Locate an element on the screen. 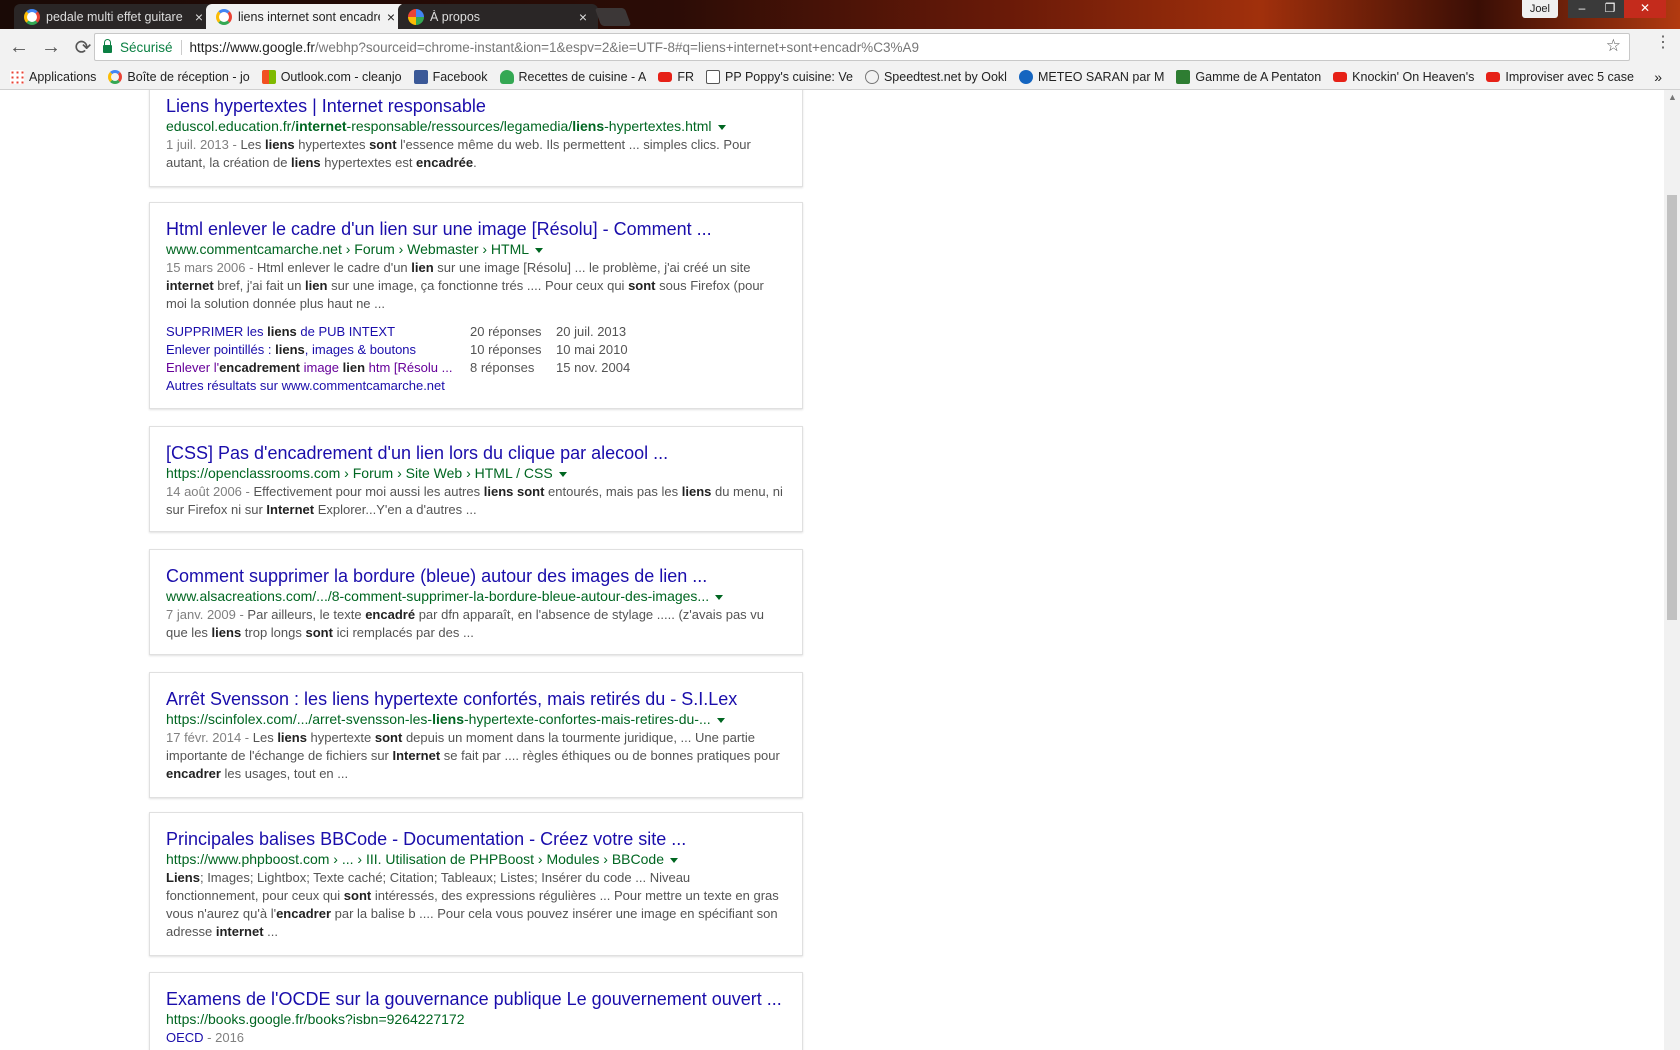 This screenshot has width=1680, height=1050. snippet-keyword: encadrer is located at coordinates (193, 773).